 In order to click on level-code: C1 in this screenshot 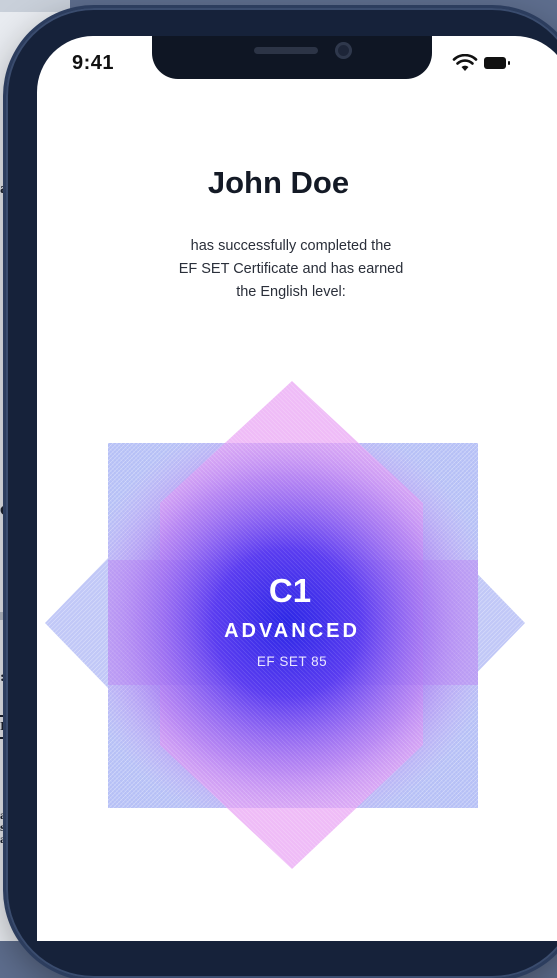, I will do `click(290, 590)`.